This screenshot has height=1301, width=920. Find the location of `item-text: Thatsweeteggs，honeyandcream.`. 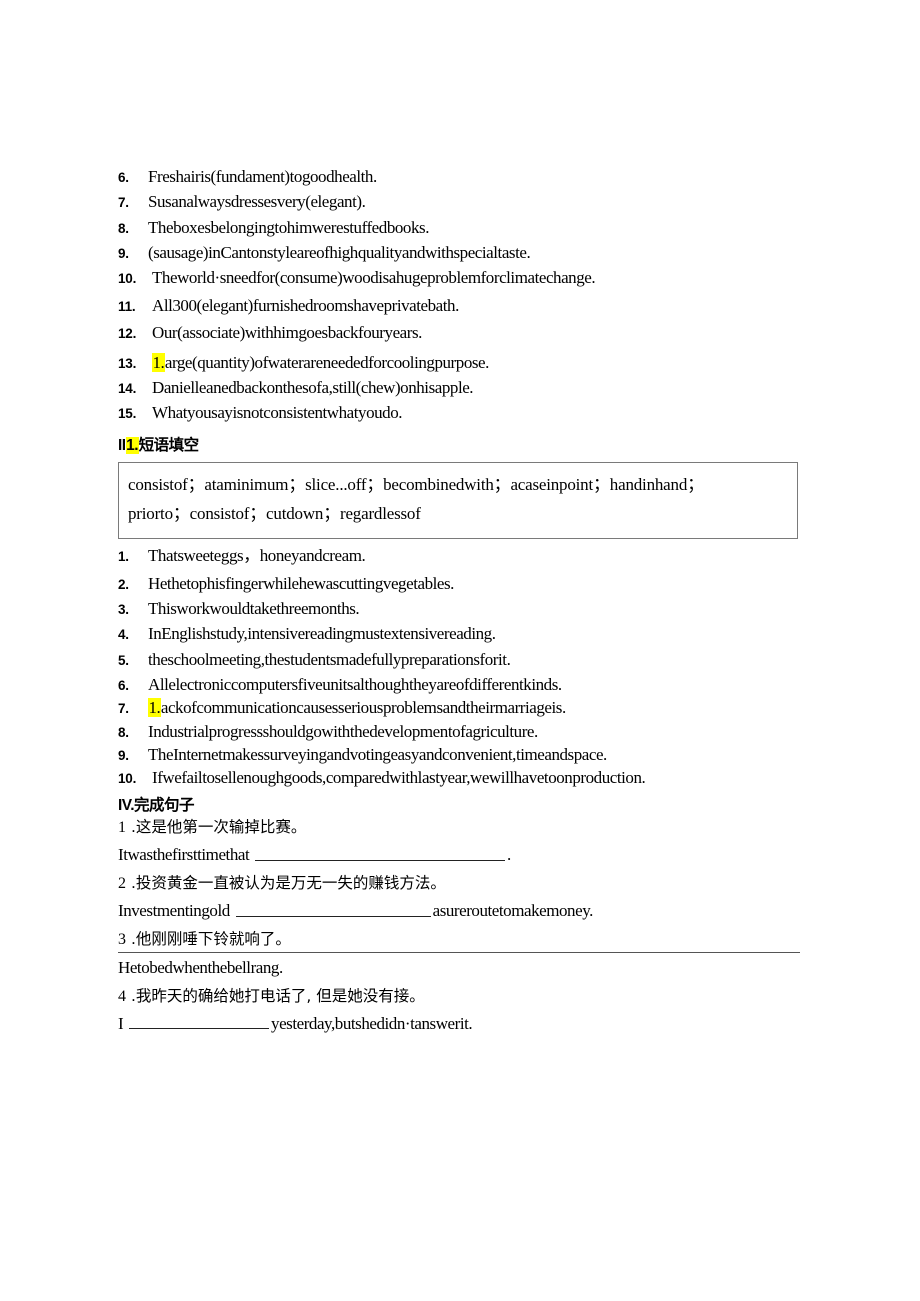

item-text: Thatsweeteggs，honeyandcream. is located at coordinates (257, 556).